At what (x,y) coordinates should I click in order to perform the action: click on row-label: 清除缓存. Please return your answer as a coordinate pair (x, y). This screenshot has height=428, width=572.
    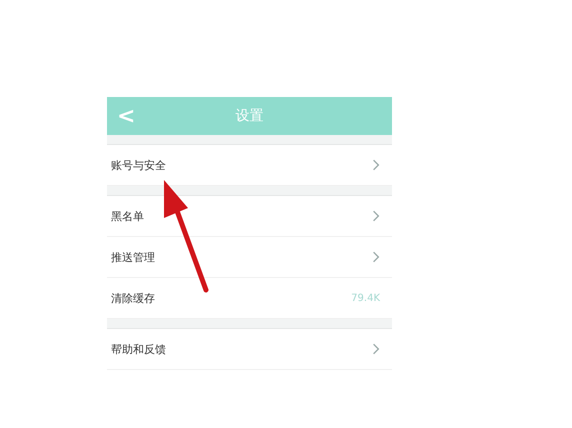
    Looking at the image, I should click on (133, 298).